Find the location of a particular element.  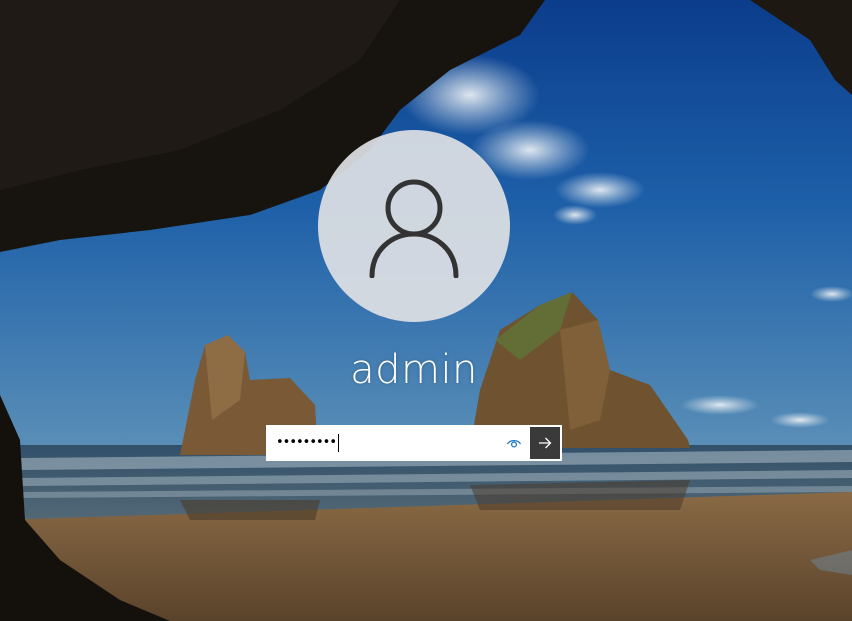

password-masked-value: ••••••••• is located at coordinates (306, 442).